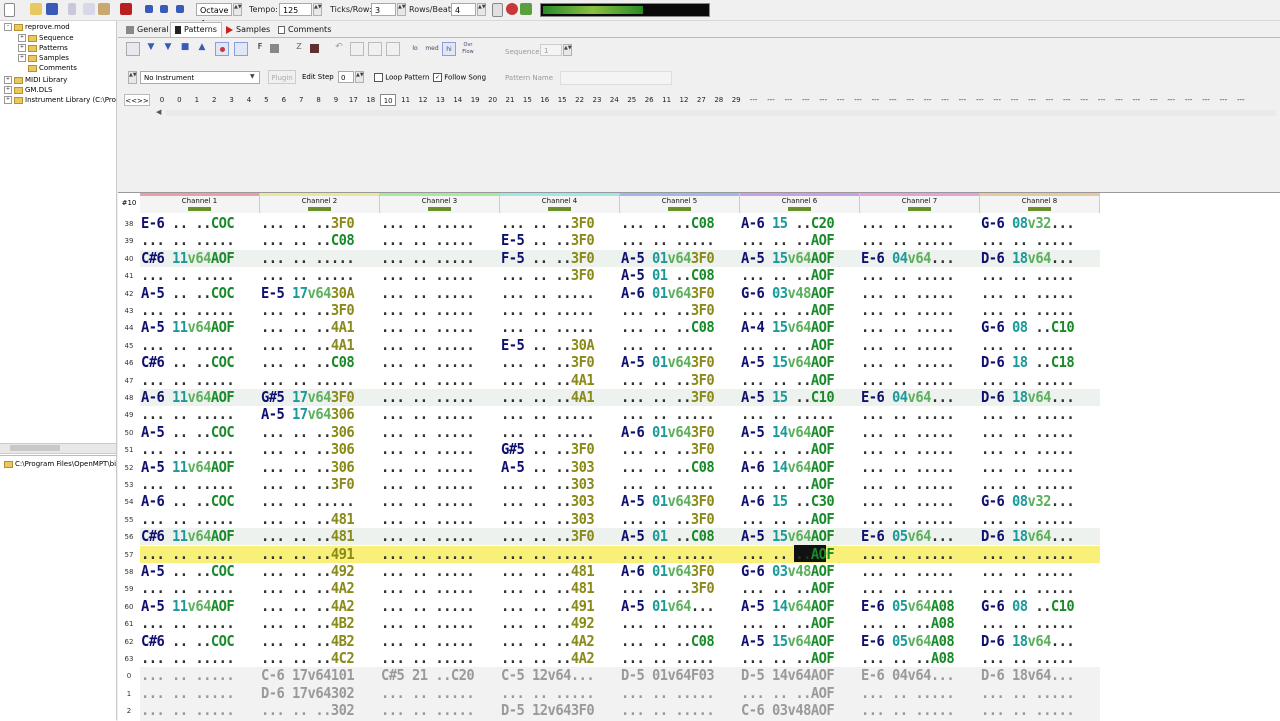 The width and height of the screenshot is (1280, 721). Describe the element at coordinates (668, 536) in the screenshot. I see `pattern-cell: A-5 01 ..C08` at that location.